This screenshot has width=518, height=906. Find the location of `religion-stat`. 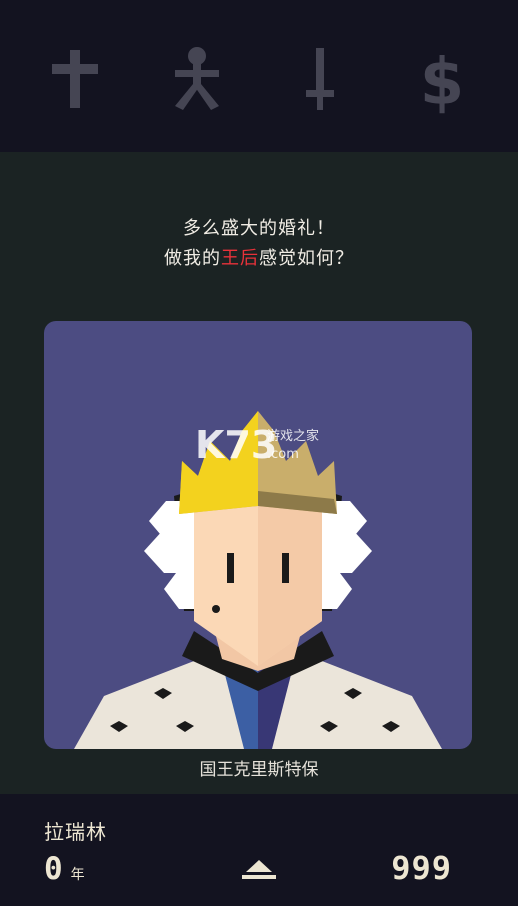

religion-stat is located at coordinates (76, 79).